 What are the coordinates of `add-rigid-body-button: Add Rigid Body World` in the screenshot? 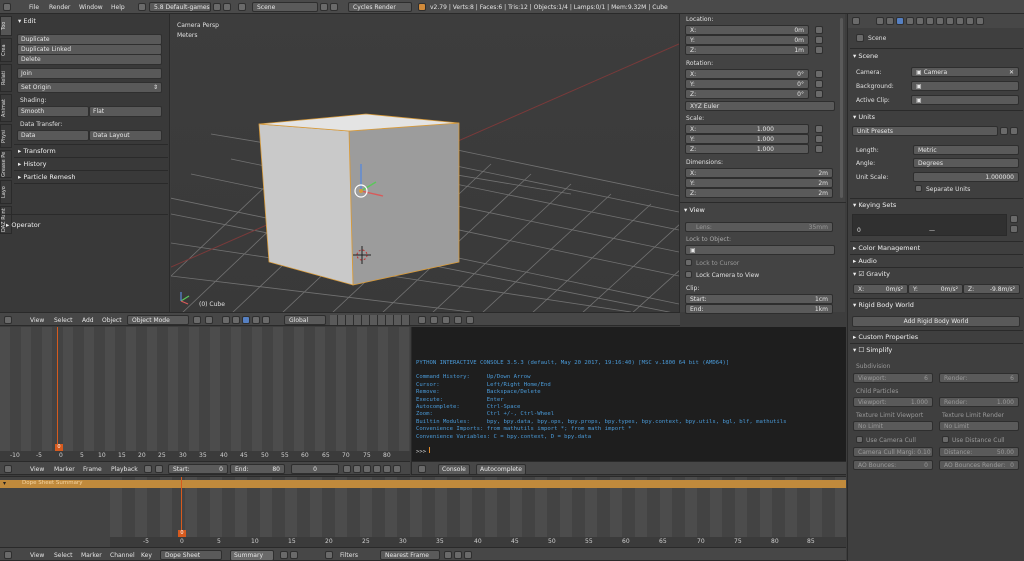 It's located at (936, 321).